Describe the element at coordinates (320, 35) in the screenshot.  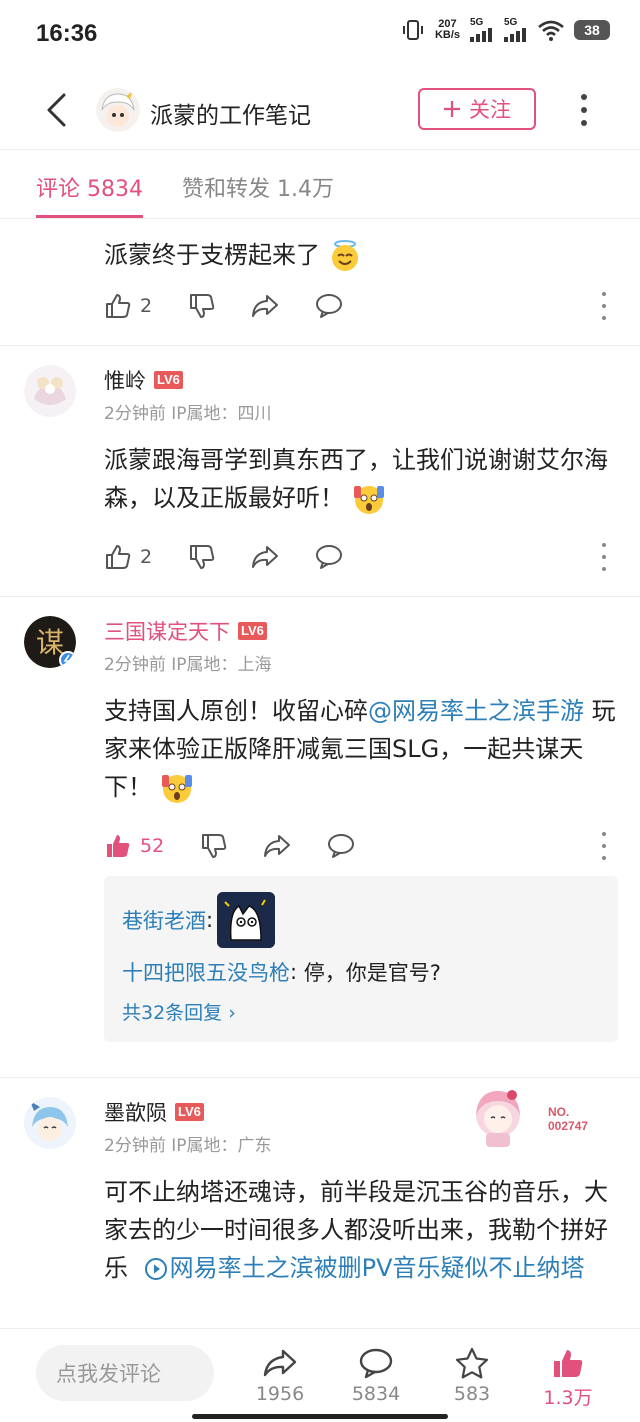
I see `status-bar: 16:36 207 KB/s 5G 5G 38` at that location.